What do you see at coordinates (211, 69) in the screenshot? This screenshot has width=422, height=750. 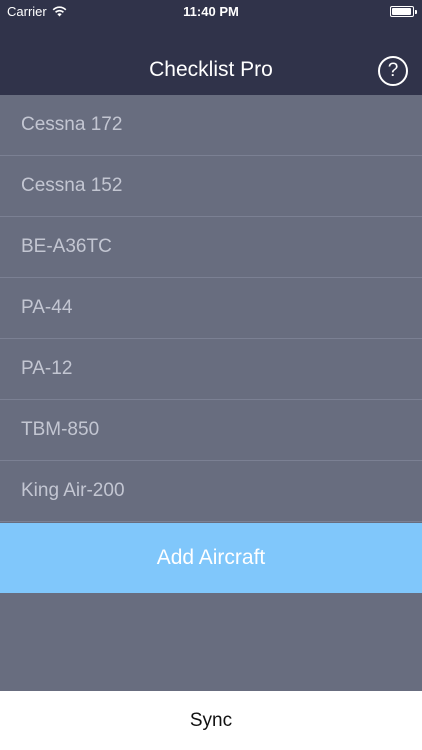 I see `page-title: Checklist Pro` at bounding box center [211, 69].